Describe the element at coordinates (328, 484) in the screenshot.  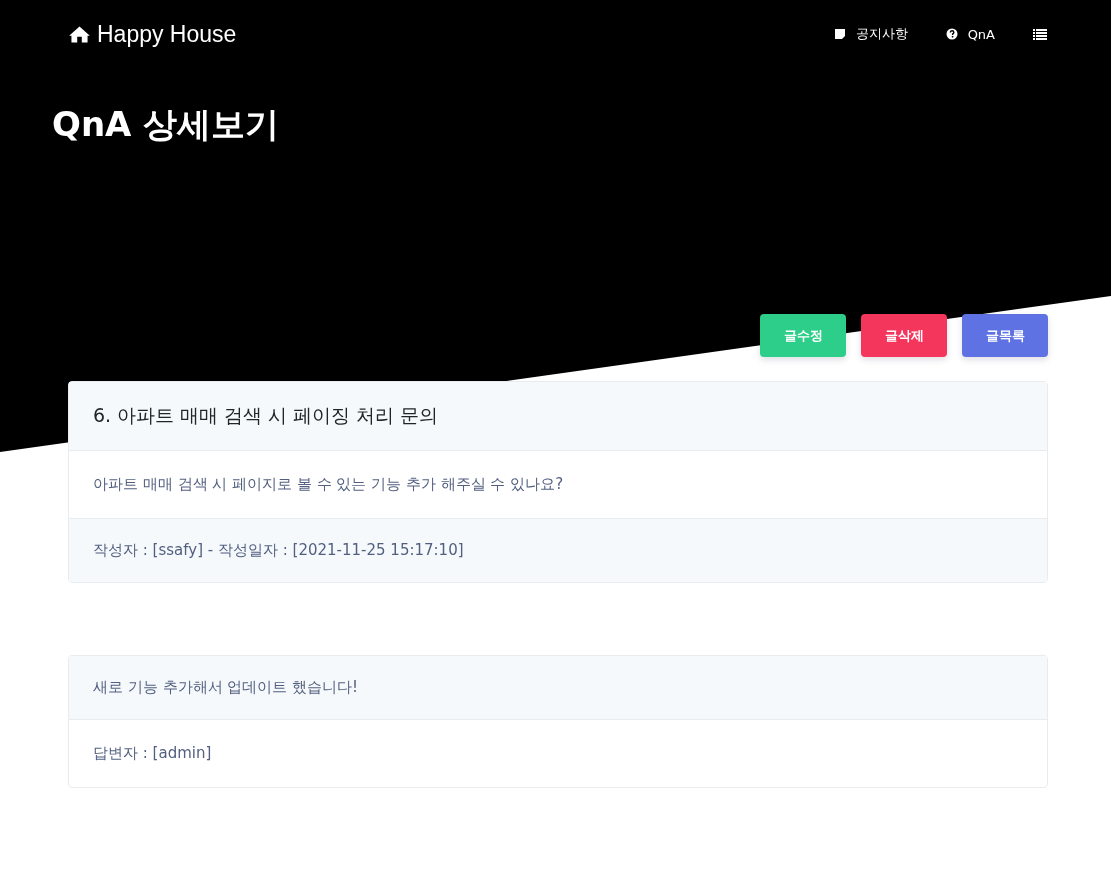
I see `question-body: 아파트 매매 검색 시 페이지로 볼 수 있는 기능 추가 해주실 수 있나요?` at that location.